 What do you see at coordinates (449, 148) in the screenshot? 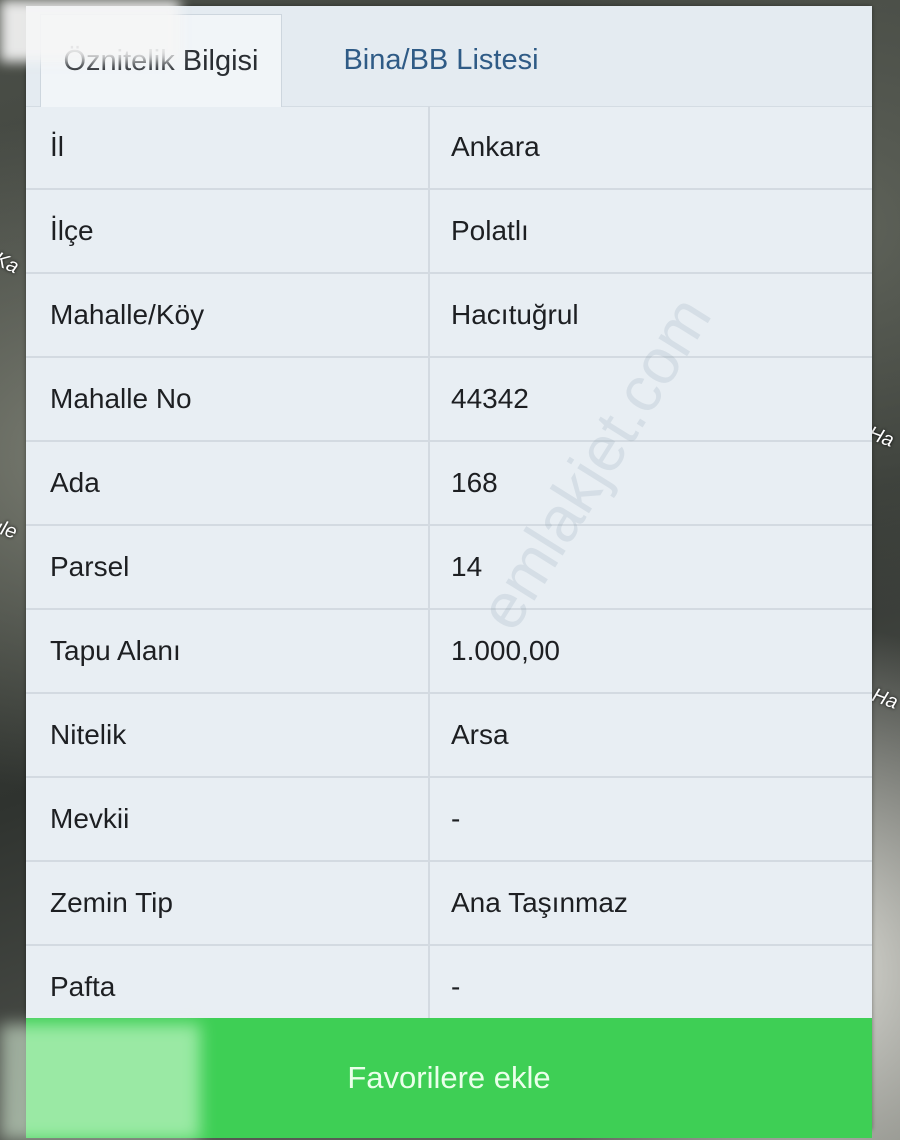
I see `table-row: İl Ankara` at bounding box center [449, 148].